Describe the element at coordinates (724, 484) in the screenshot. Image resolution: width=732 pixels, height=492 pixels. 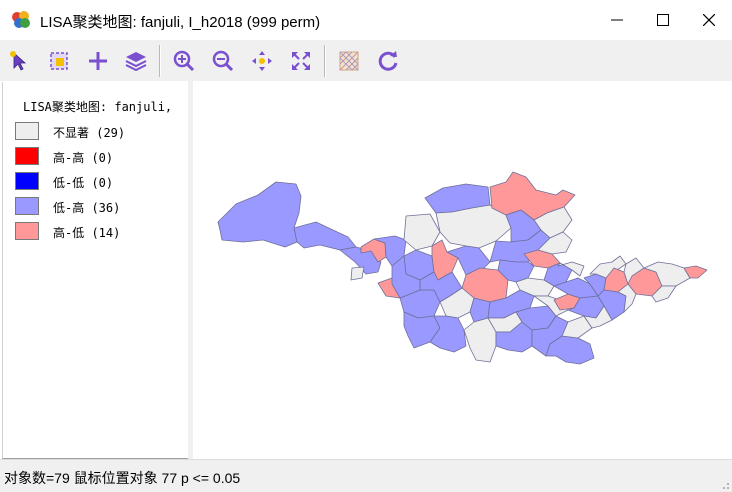
I see `resize-grip-icon` at that location.